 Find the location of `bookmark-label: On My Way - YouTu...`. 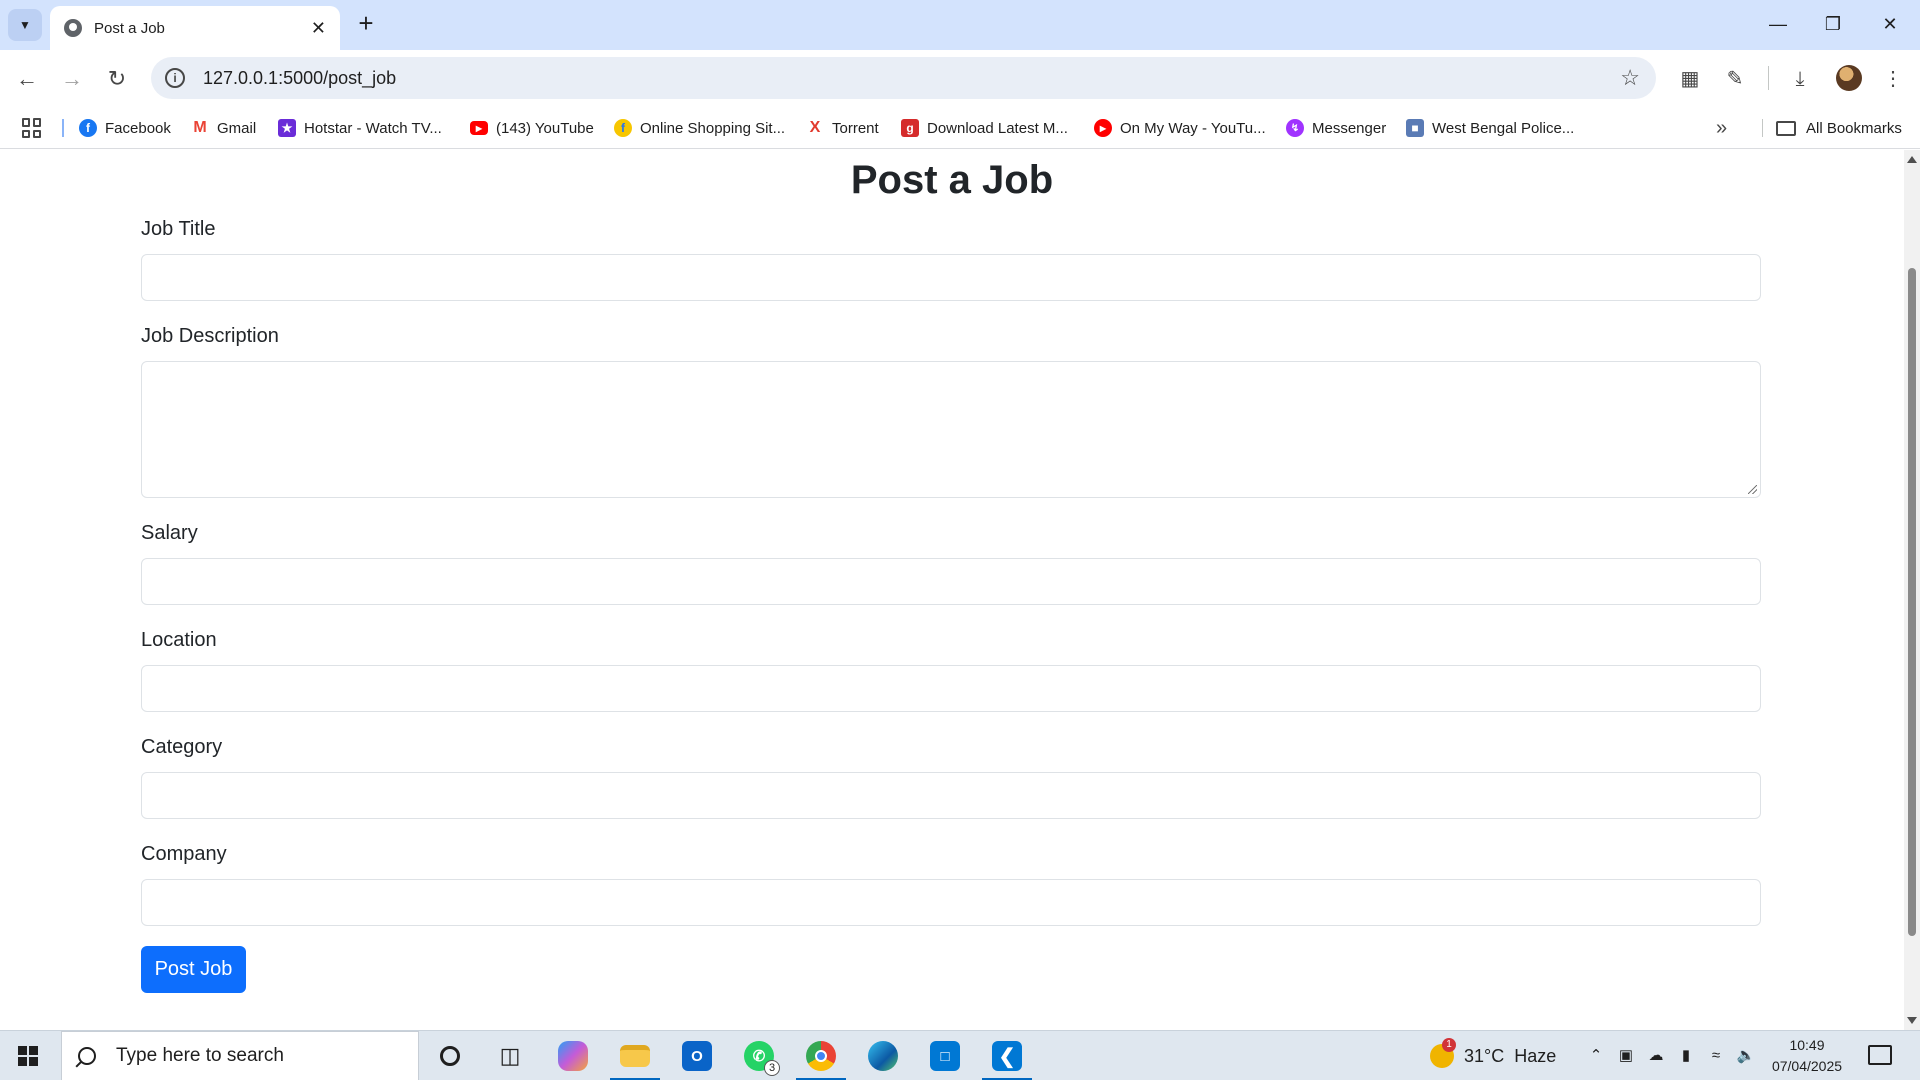

bookmark-label: On My Way - YouTu... is located at coordinates (1193, 128).